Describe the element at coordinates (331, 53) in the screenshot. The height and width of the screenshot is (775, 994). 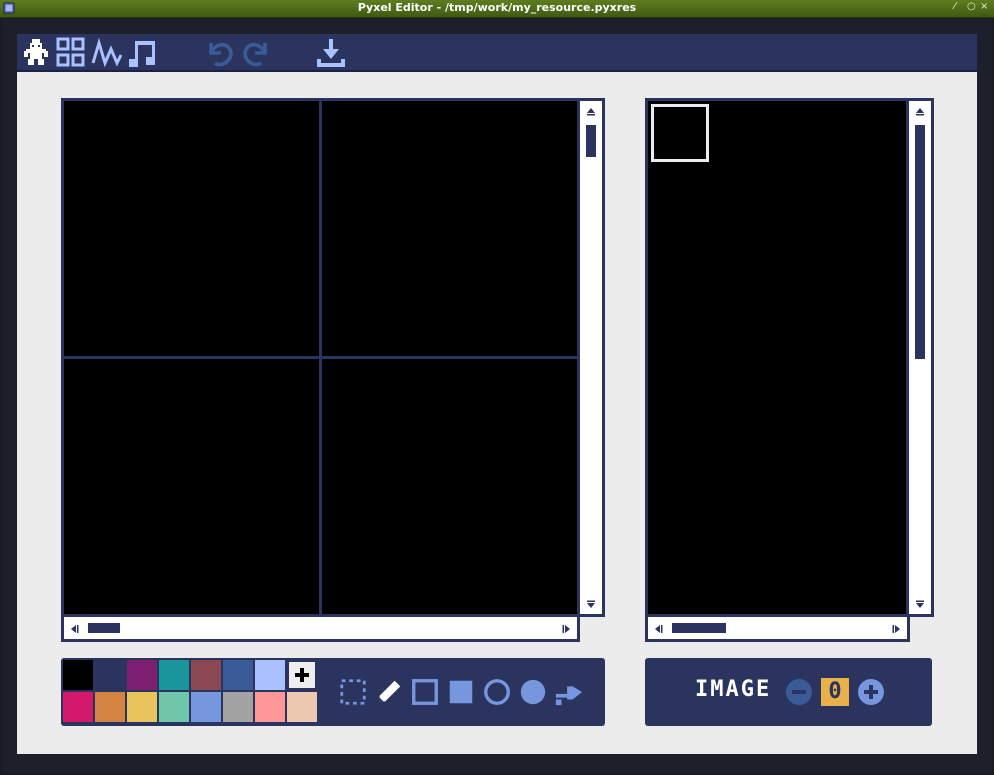
I see `save-icon` at that location.